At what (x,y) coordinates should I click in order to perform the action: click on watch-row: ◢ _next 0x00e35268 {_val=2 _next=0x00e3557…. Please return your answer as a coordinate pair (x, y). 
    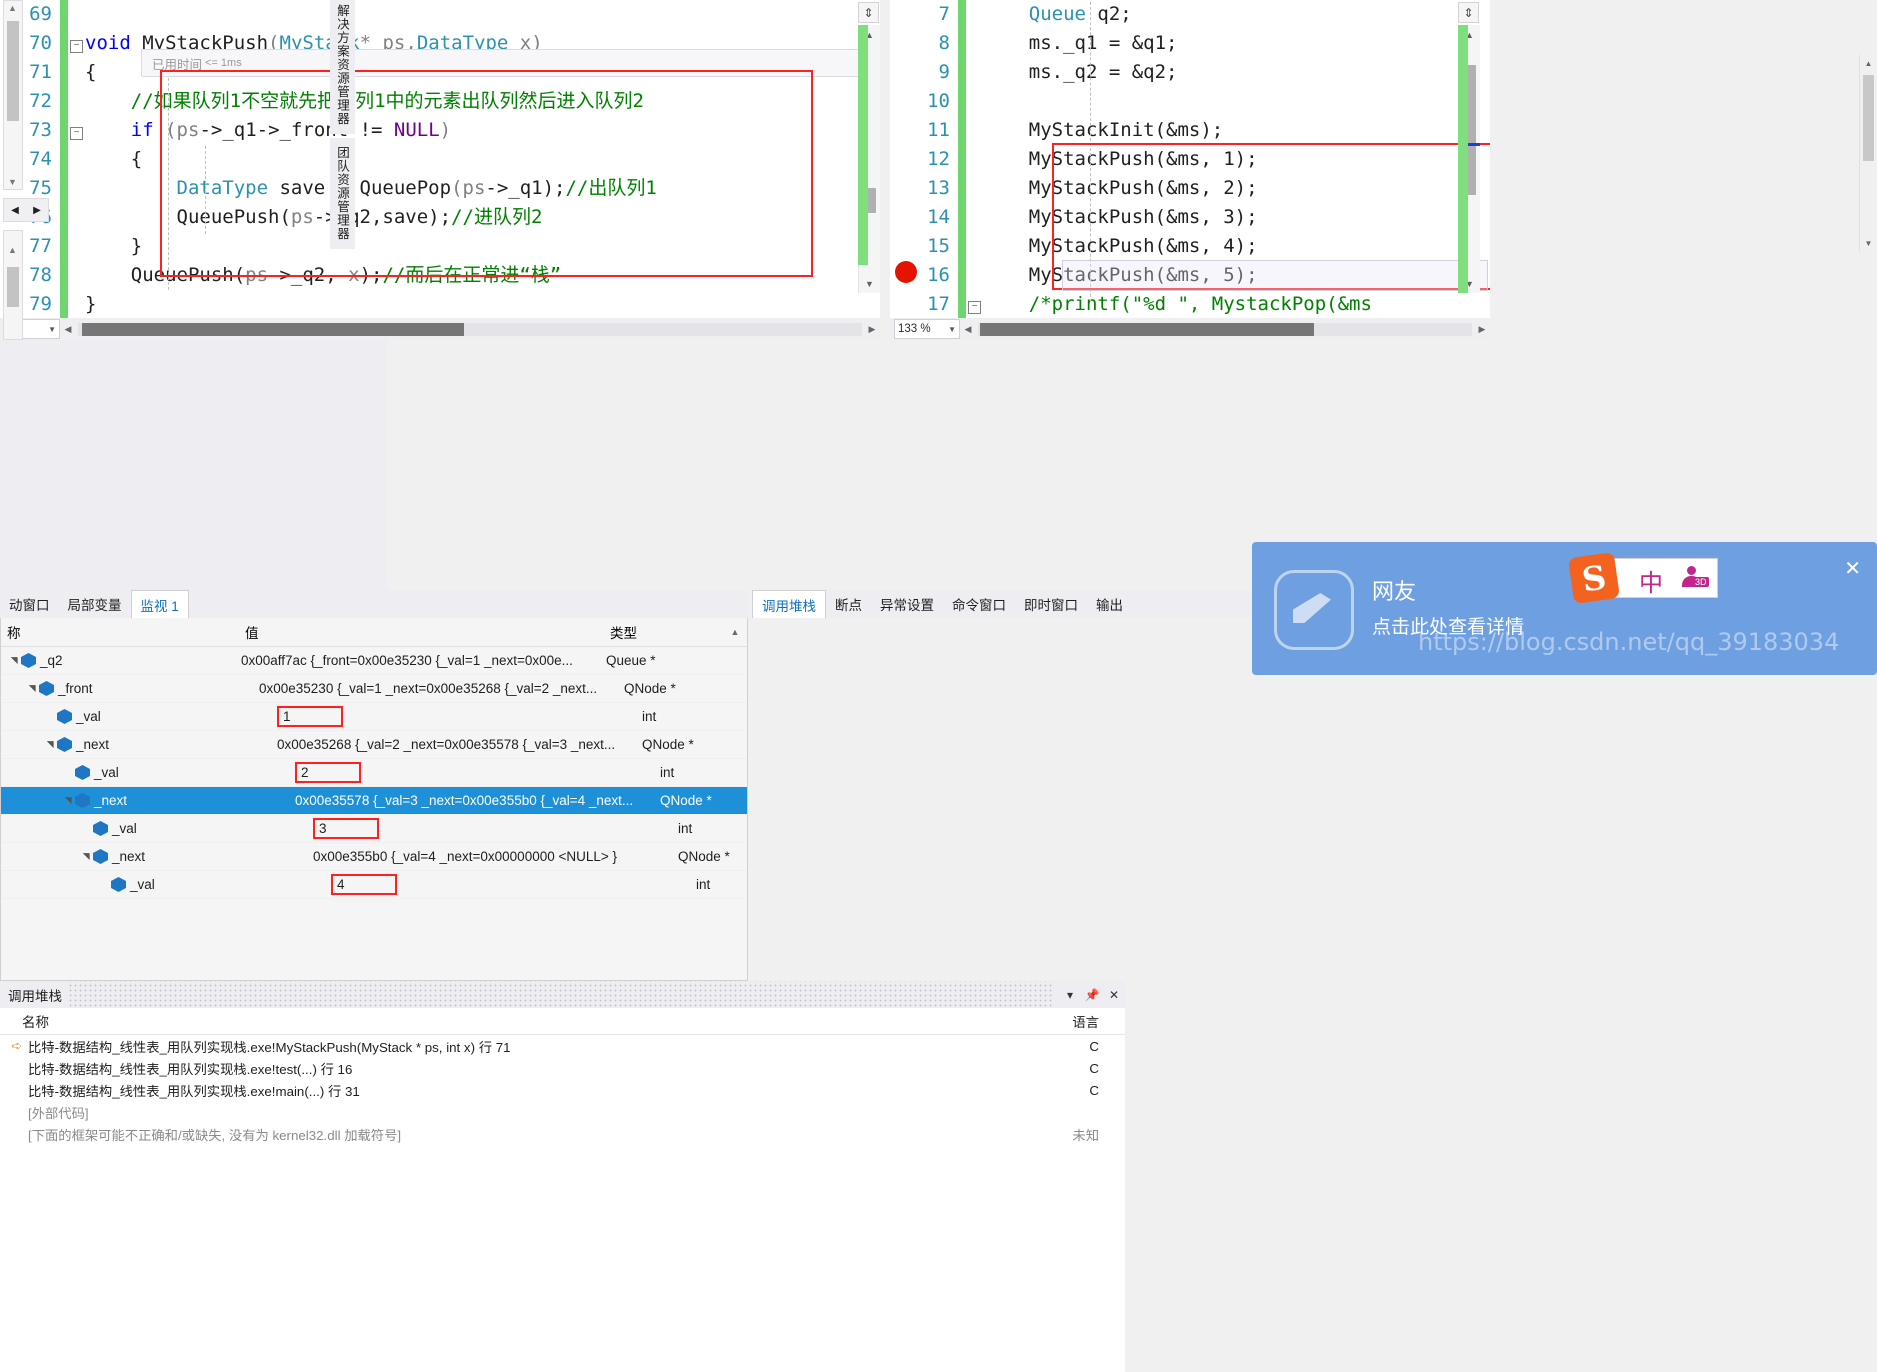
    Looking at the image, I should click on (374, 745).